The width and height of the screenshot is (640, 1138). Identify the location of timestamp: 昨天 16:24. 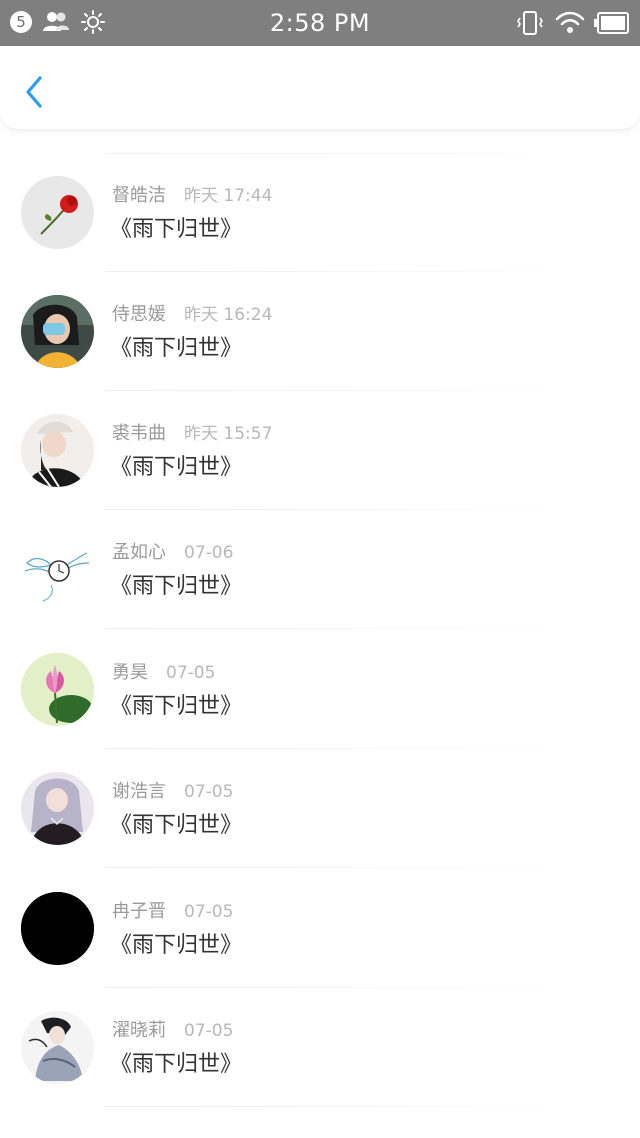
(228, 315).